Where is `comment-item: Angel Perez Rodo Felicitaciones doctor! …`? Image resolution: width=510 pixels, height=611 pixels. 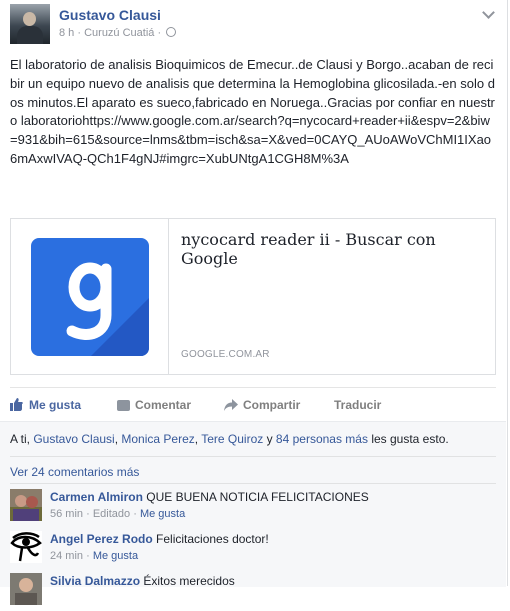 comment-item: Angel Perez Rodo Felicitaciones doctor! … is located at coordinates (255, 550).